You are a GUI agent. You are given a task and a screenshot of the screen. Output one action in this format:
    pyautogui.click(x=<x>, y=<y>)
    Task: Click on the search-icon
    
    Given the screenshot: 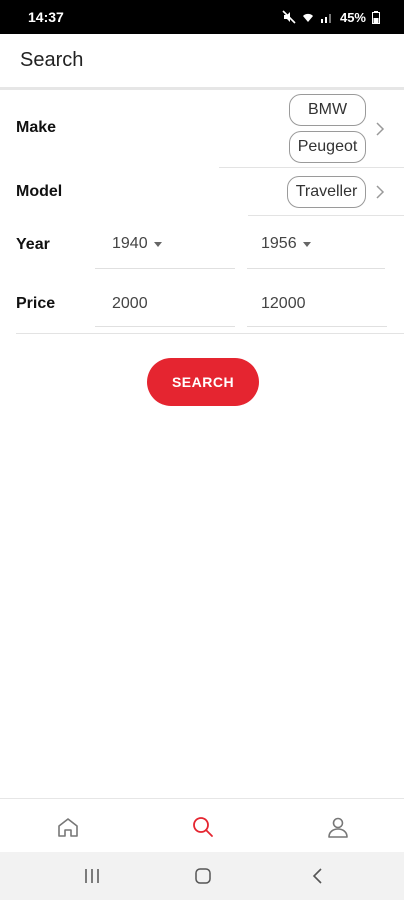 What is the action you would take?
    pyautogui.click(x=203, y=827)
    